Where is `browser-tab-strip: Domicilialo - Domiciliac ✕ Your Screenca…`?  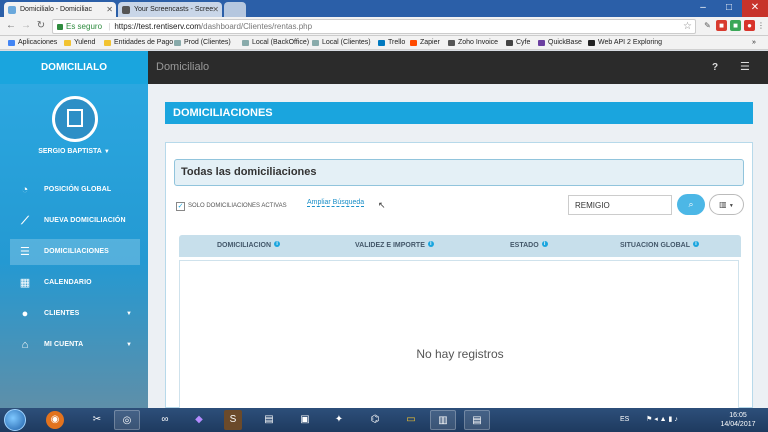 browser-tab-strip: Domicilialo - Domiciliac ✕ Your Screenca… is located at coordinates (384, 8).